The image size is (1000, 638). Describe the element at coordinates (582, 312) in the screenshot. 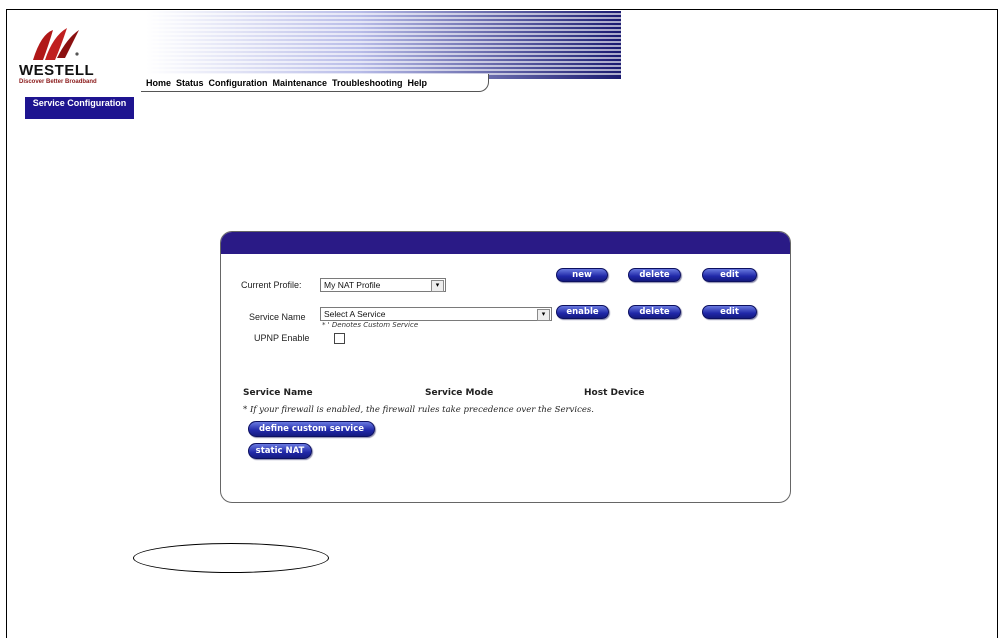

I see `enable-service-button: enable` at that location.